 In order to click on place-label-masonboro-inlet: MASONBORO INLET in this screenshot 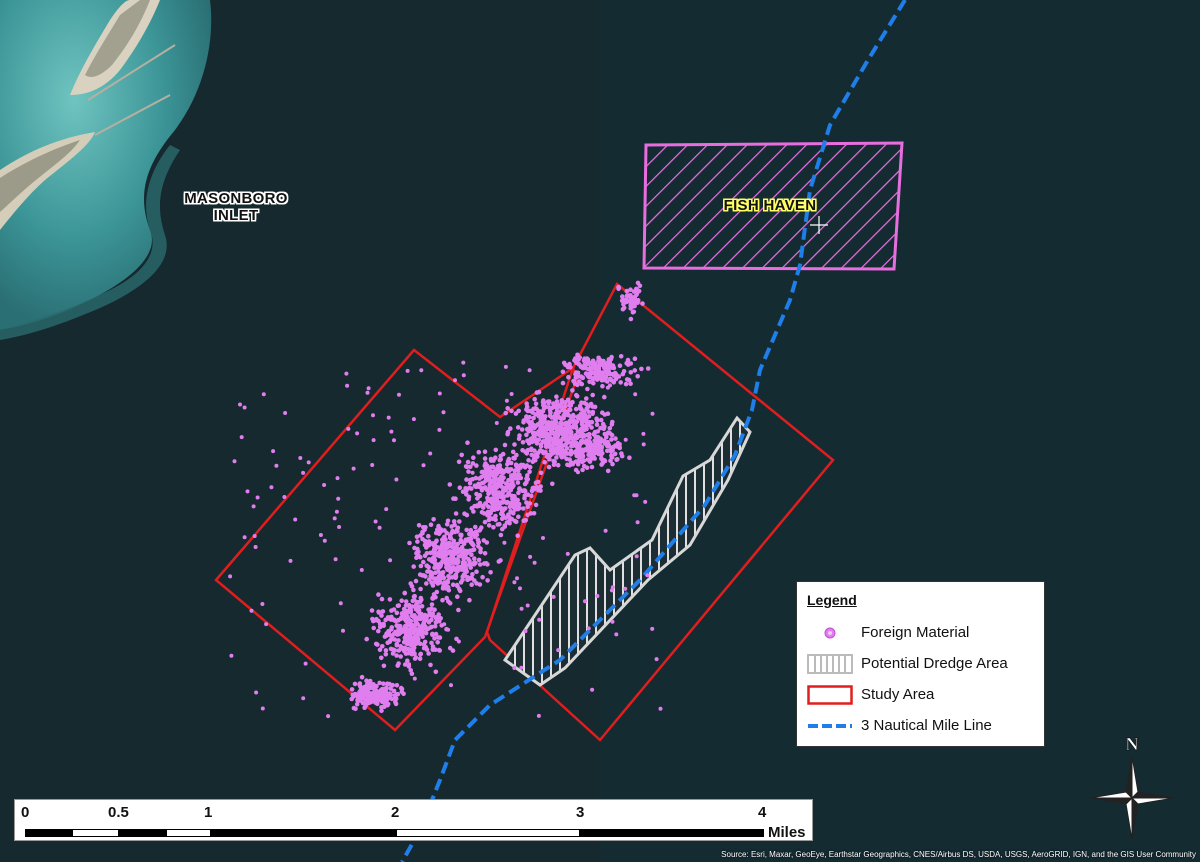, I will do `click(236, 207)`.